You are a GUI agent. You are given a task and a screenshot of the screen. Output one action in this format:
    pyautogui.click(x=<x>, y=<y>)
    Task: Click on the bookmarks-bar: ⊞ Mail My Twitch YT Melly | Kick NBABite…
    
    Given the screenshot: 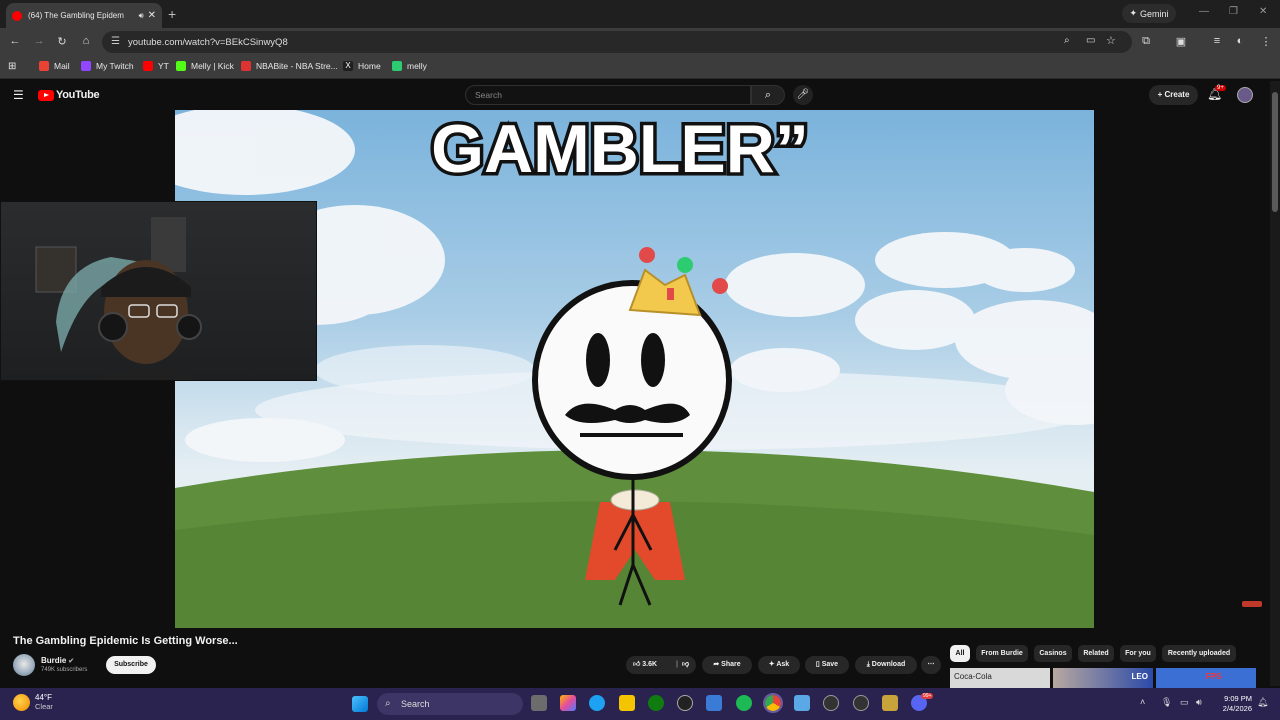 What is the action you would take?
    pyautogui.click(x=640, y=68)
    